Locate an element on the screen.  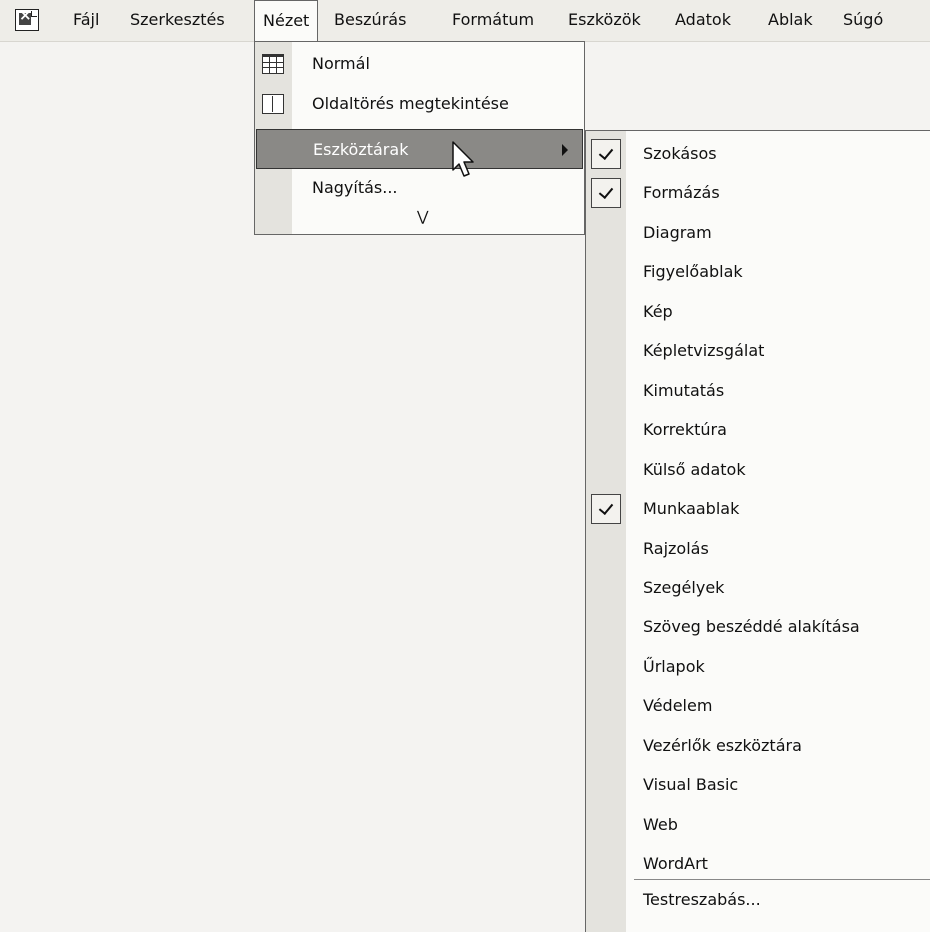
toolbar-item: Munkaablak is located at coordinates (758, 509).